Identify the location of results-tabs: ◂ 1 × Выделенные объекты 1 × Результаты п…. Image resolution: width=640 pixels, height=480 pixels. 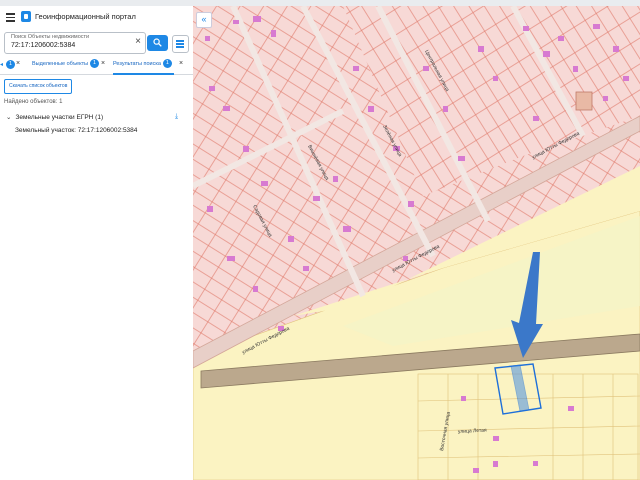
(96, 65).